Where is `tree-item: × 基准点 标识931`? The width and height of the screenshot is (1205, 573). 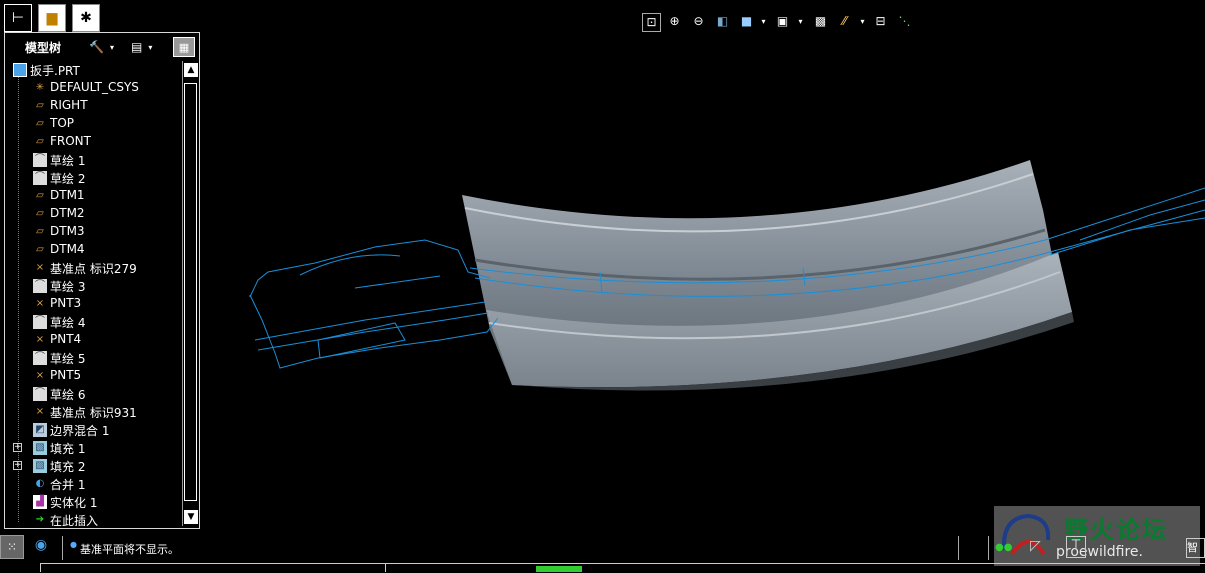
tree-item: × 基准点 标识931 is located at coordinates (95, 412).